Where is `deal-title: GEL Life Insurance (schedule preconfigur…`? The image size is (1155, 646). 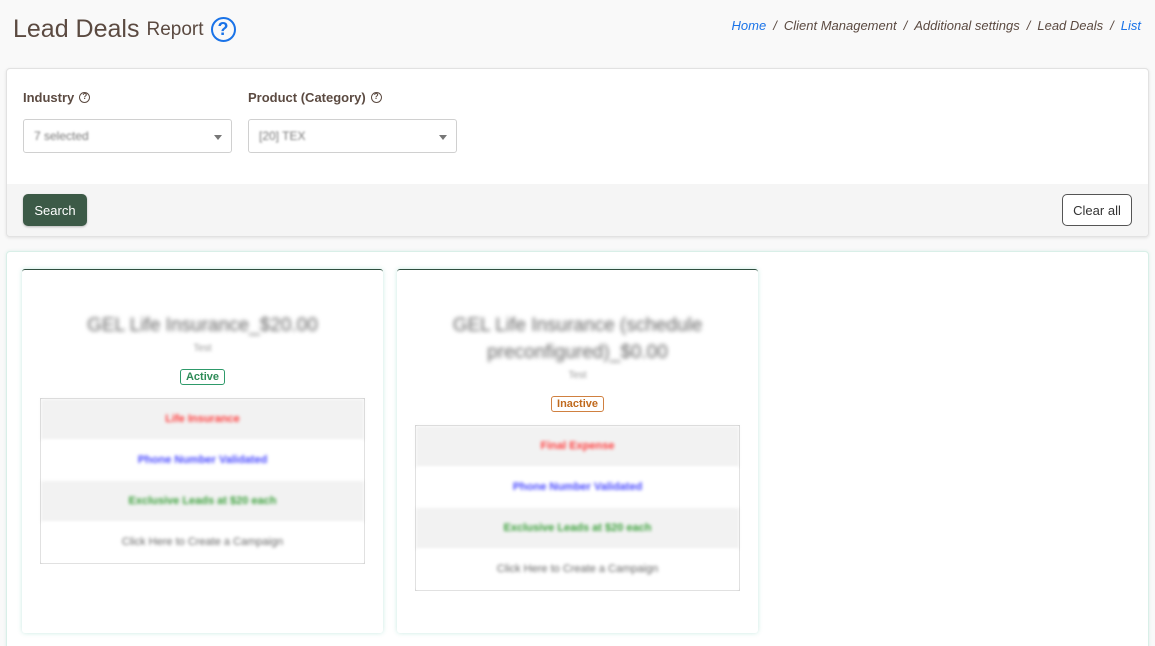
deal-title: GEL Life Insurance (schedule preconfigur… is located at coordinates (577, 339).